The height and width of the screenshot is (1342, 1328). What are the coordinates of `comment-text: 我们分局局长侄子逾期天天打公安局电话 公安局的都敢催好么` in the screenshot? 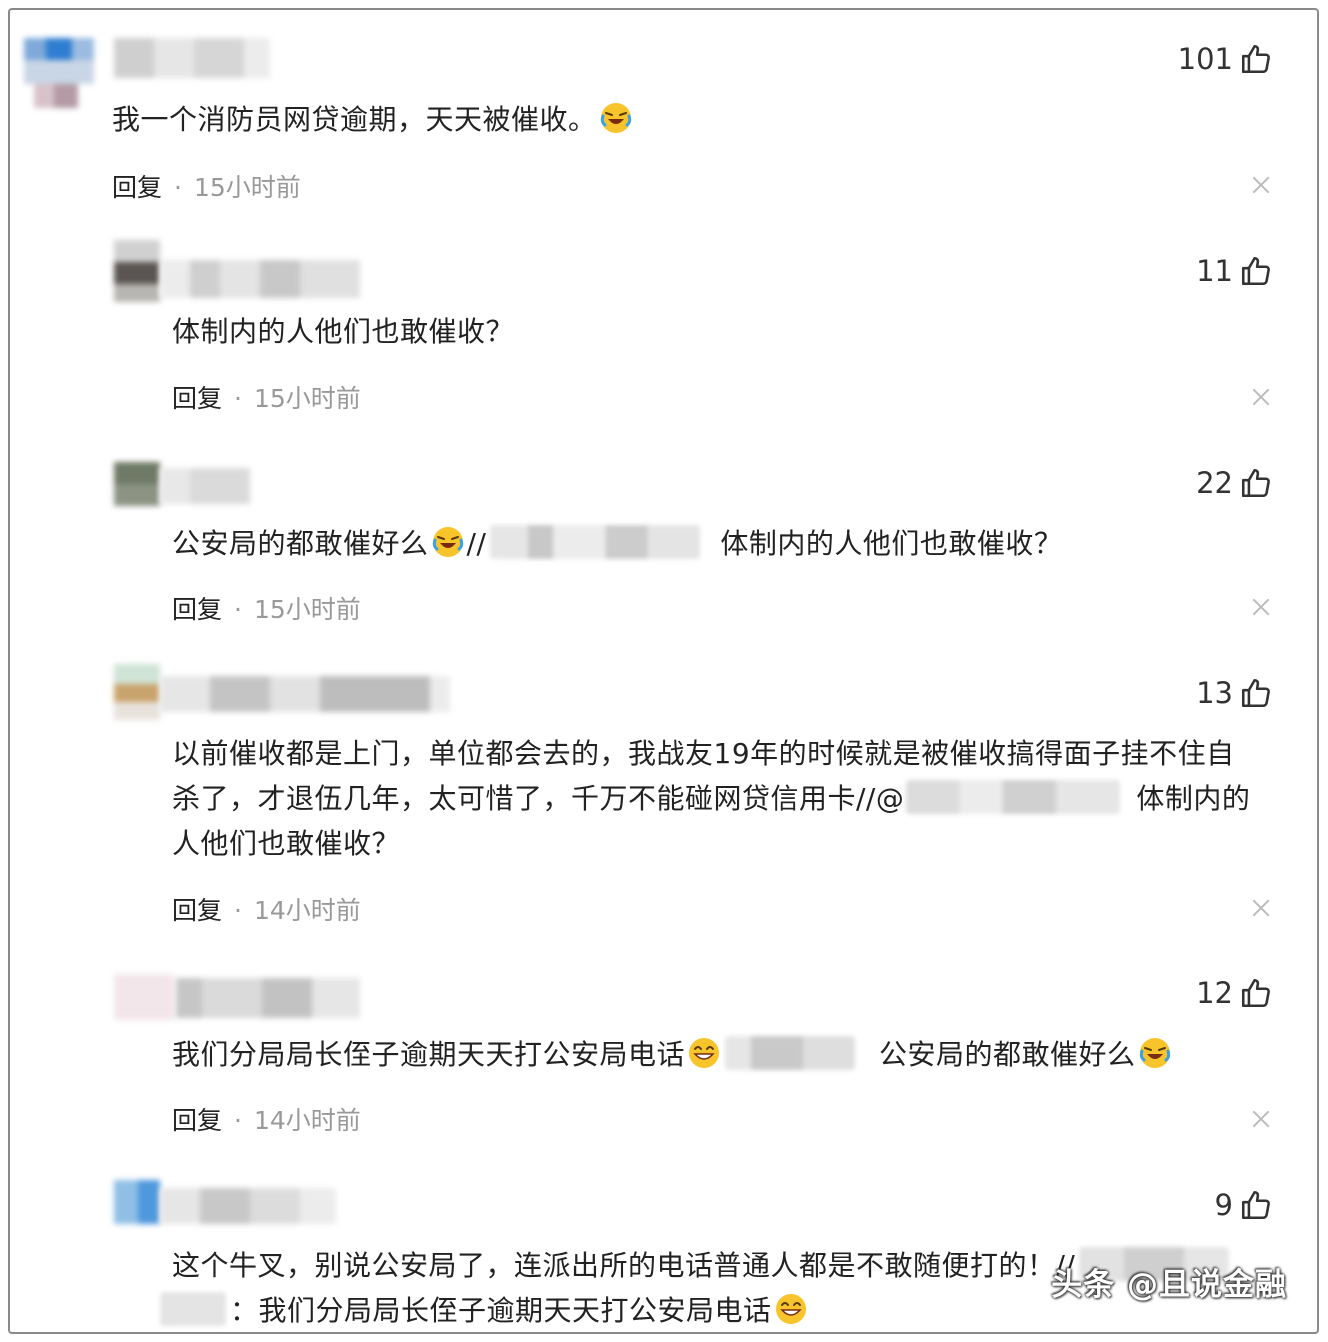 It's located at (673, 1055).